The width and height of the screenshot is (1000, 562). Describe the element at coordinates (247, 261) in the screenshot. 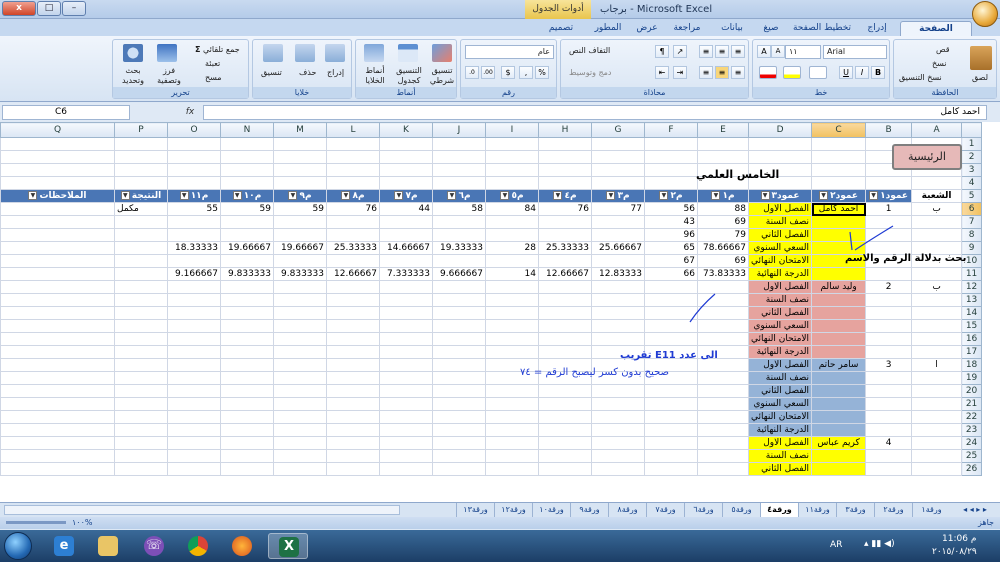

I see `cell-n10` at that location.